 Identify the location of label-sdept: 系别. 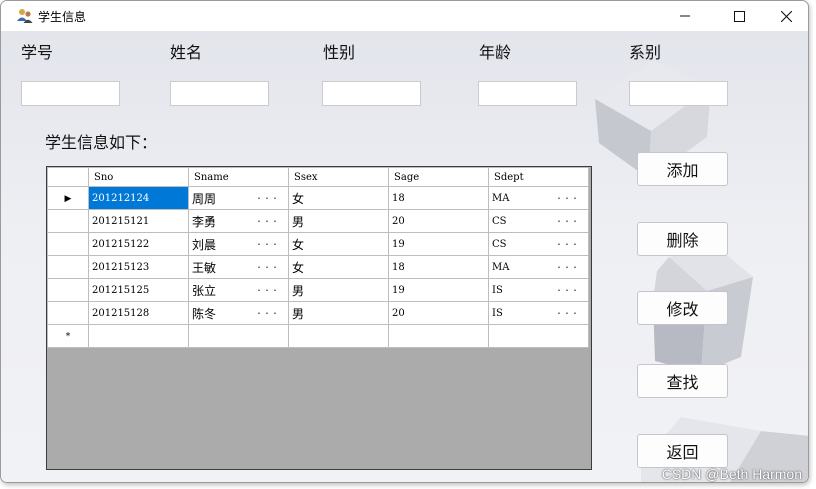
(645, 52).